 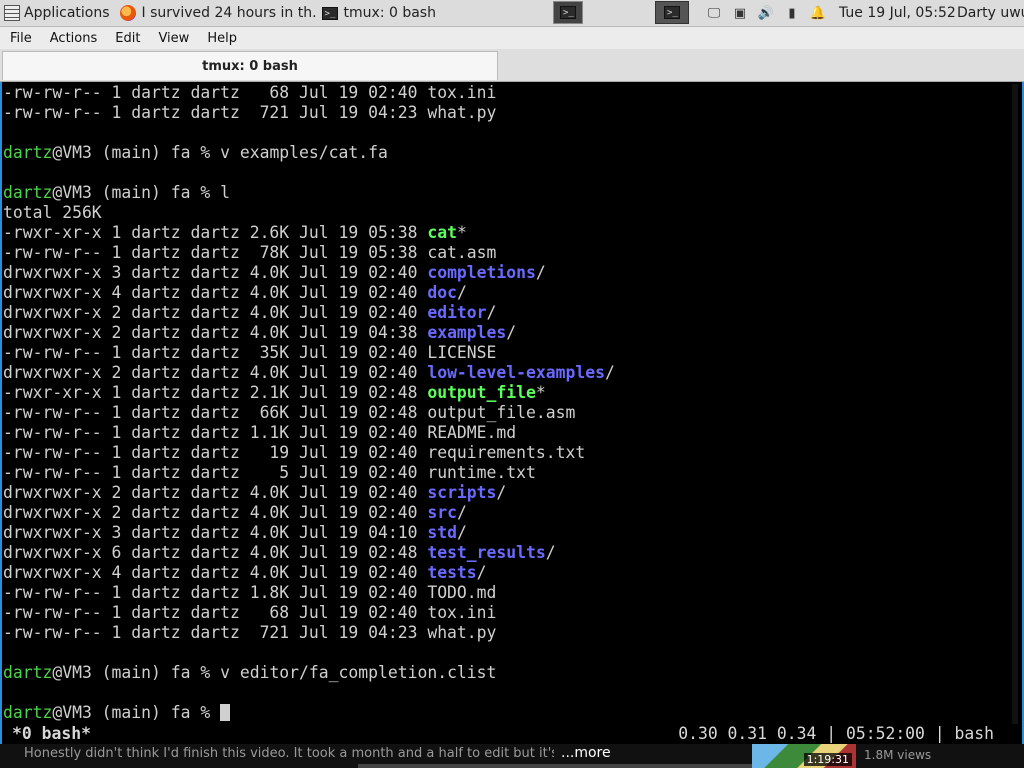 I want to click on user-menu: Darty uwu, so click(x=990, y=13).